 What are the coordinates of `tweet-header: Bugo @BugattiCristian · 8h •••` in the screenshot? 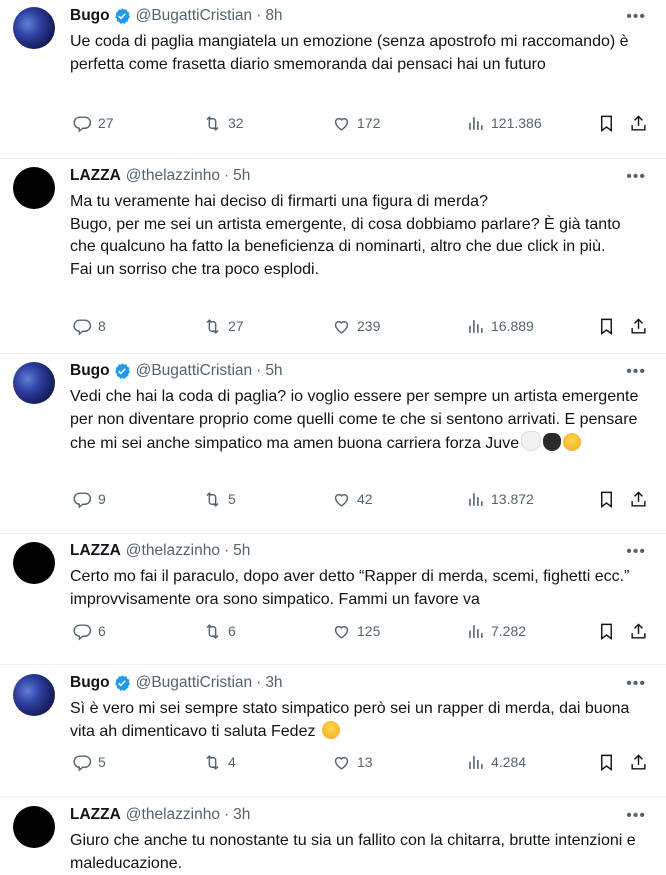 It's located at (360, 13).